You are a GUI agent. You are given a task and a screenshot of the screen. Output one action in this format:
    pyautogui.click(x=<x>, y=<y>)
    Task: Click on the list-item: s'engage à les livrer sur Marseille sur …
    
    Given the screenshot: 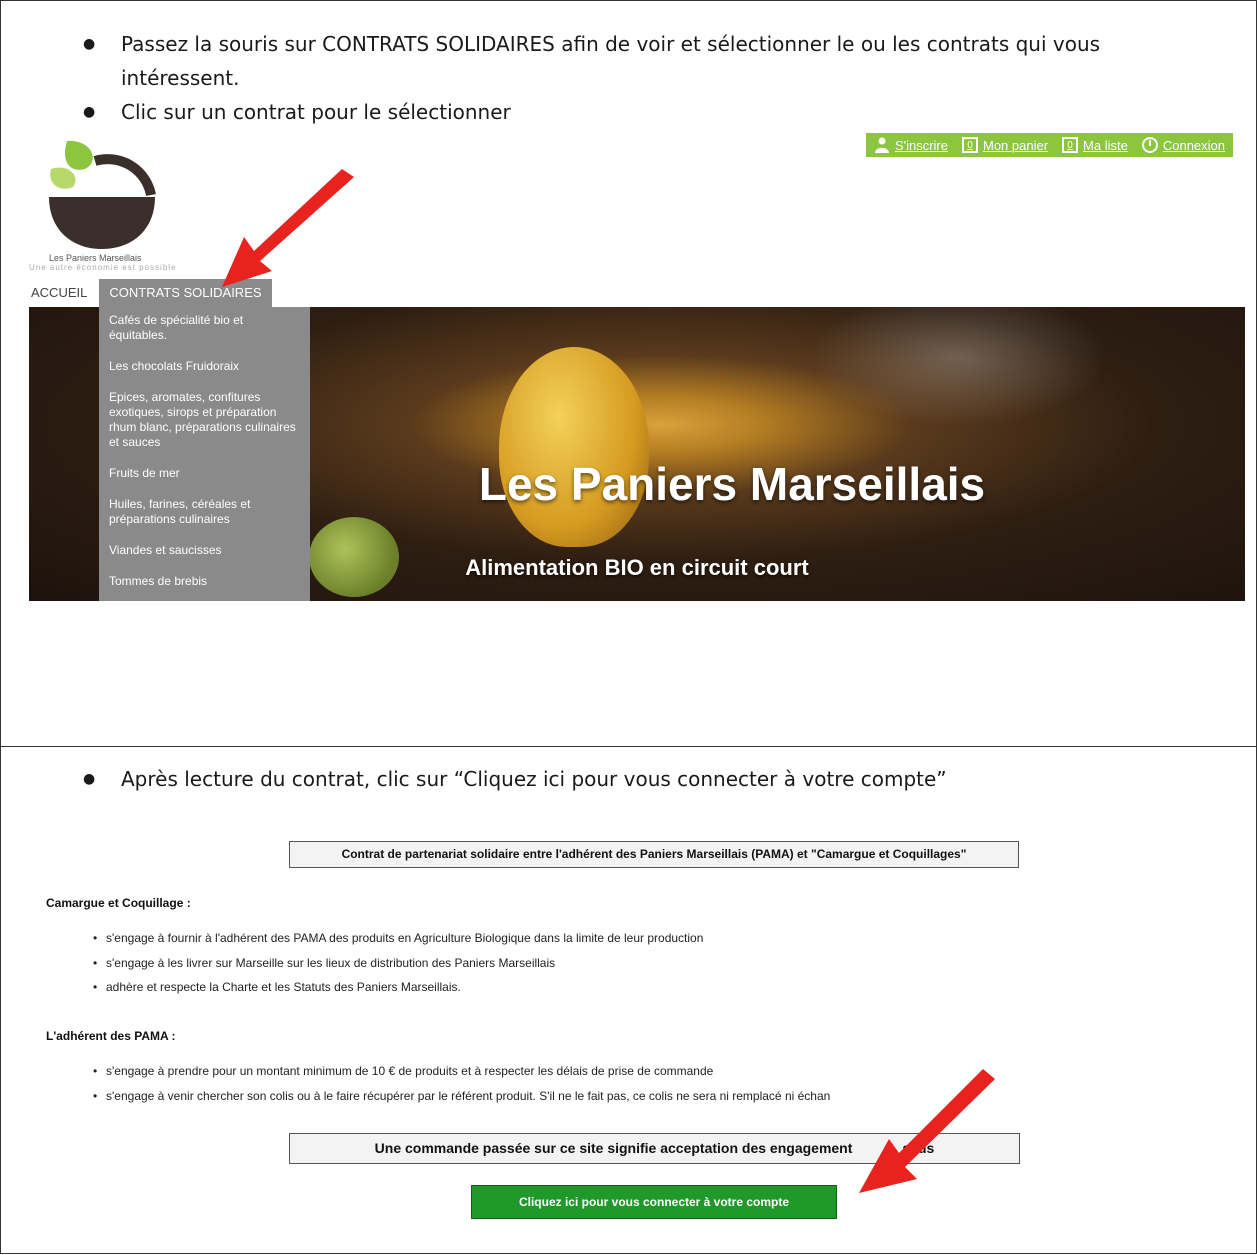 What is the action you would take?
    pyautogui.click(x=398, y=963)
    